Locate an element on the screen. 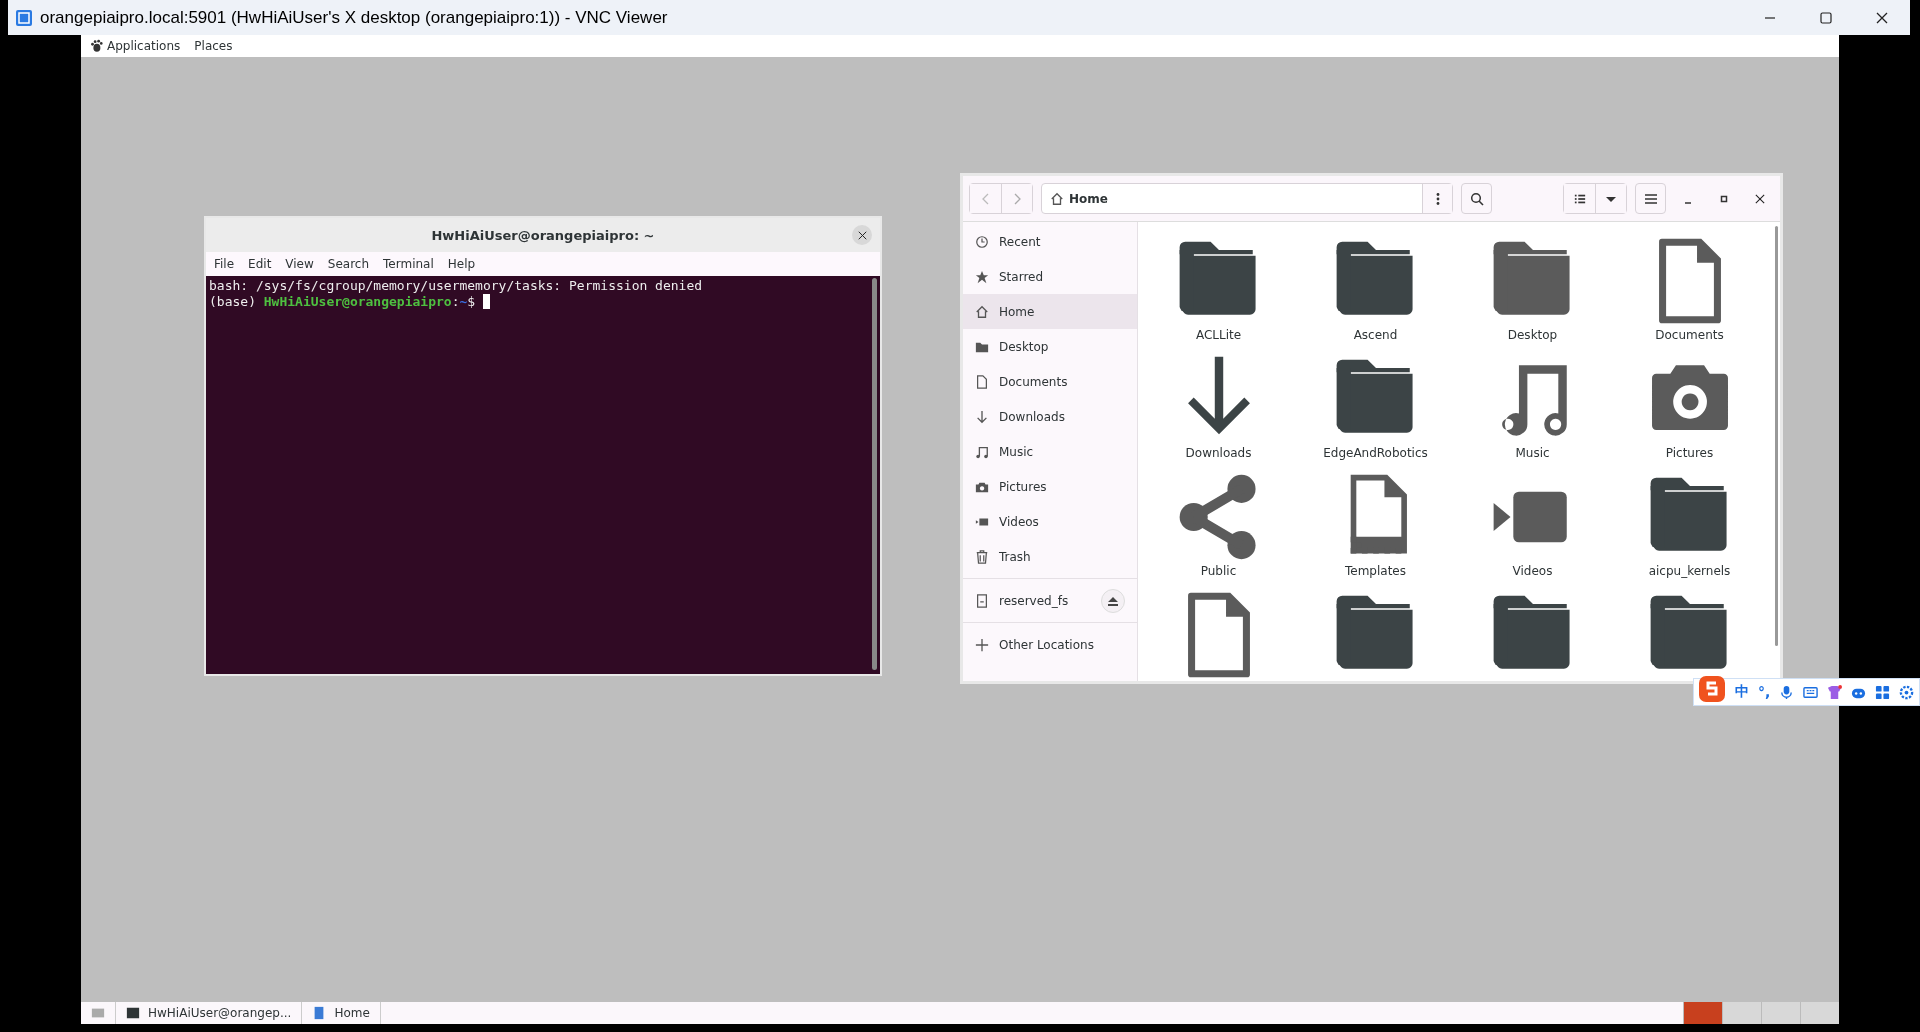 This screenshot has height=1032, width=1920. menu-icon is located at coordinates (1650, 198).